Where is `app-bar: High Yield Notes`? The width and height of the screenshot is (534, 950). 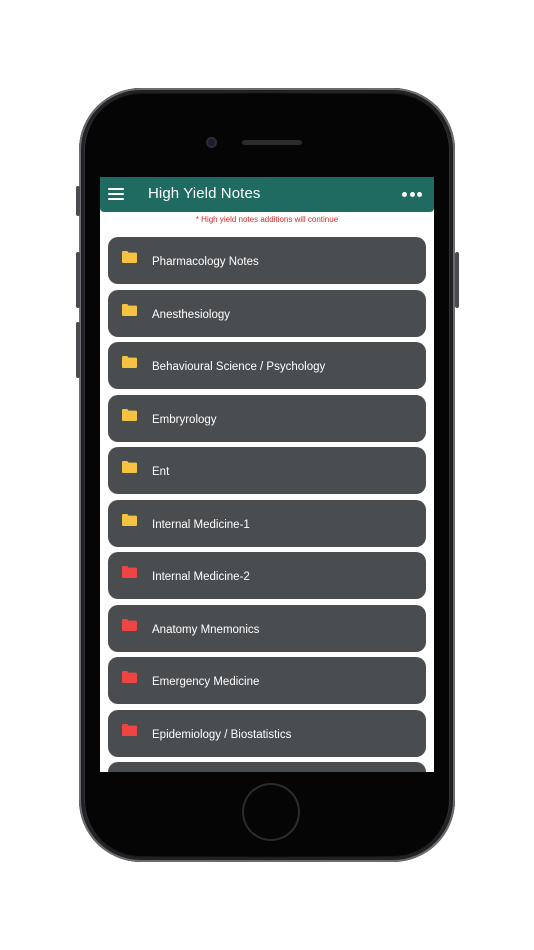 app-bar: High Yield Notes is located at coordinates (267, 194).